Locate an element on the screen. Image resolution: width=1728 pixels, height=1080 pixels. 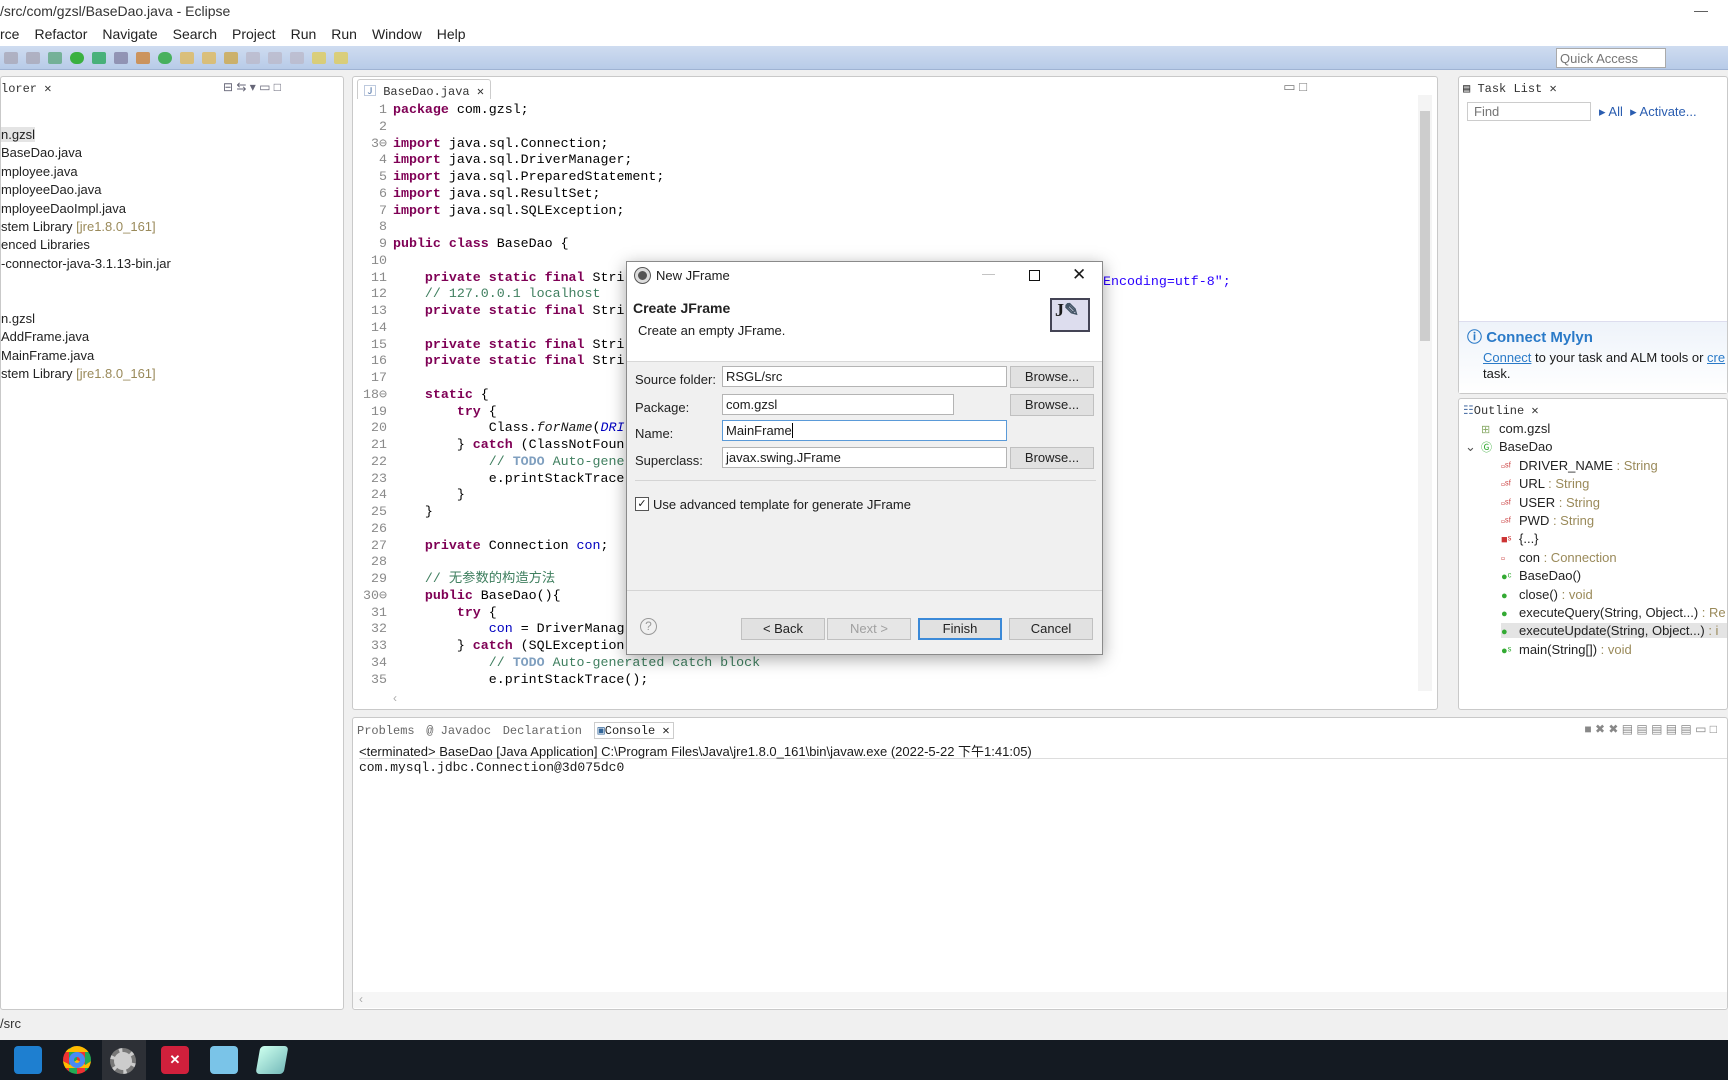
advanced-template-checkbox: ✓ is located at coordinates (642, 504).